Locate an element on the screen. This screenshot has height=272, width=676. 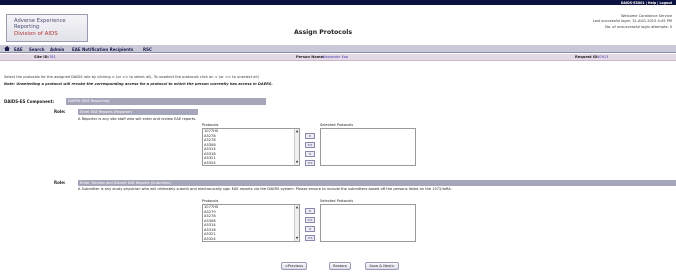
top-links: DAIDS-ES001 | Help | Logout is located at coordinates (646, 3).